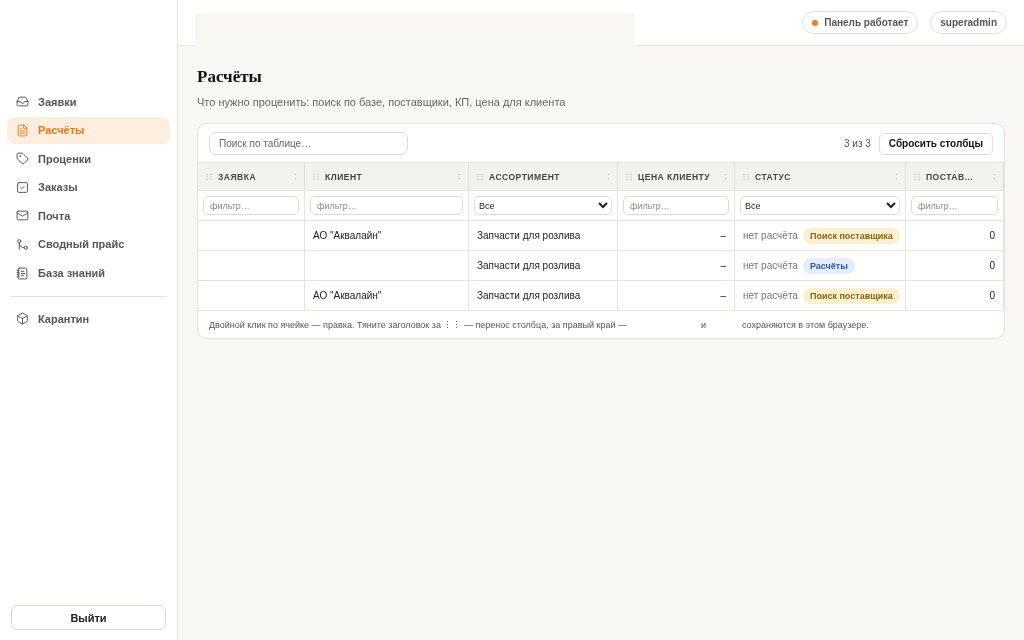  What do you see at coordinates (820, 176) in the screenshot?
I see `column-header: СТАТУС` at bounding box center [820, 176].